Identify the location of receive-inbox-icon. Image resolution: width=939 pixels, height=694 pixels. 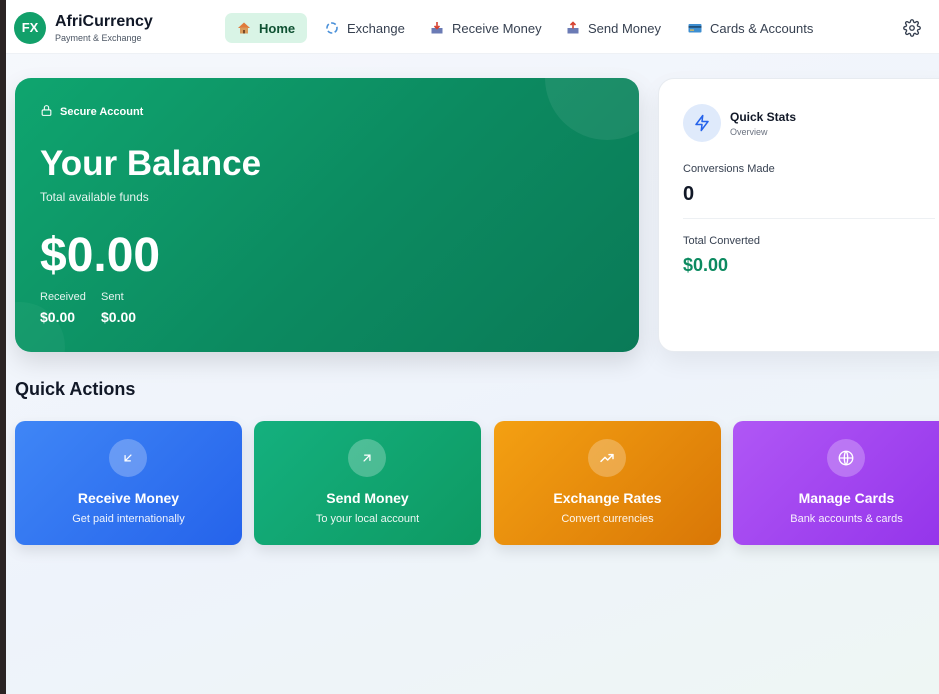
(437, 28).